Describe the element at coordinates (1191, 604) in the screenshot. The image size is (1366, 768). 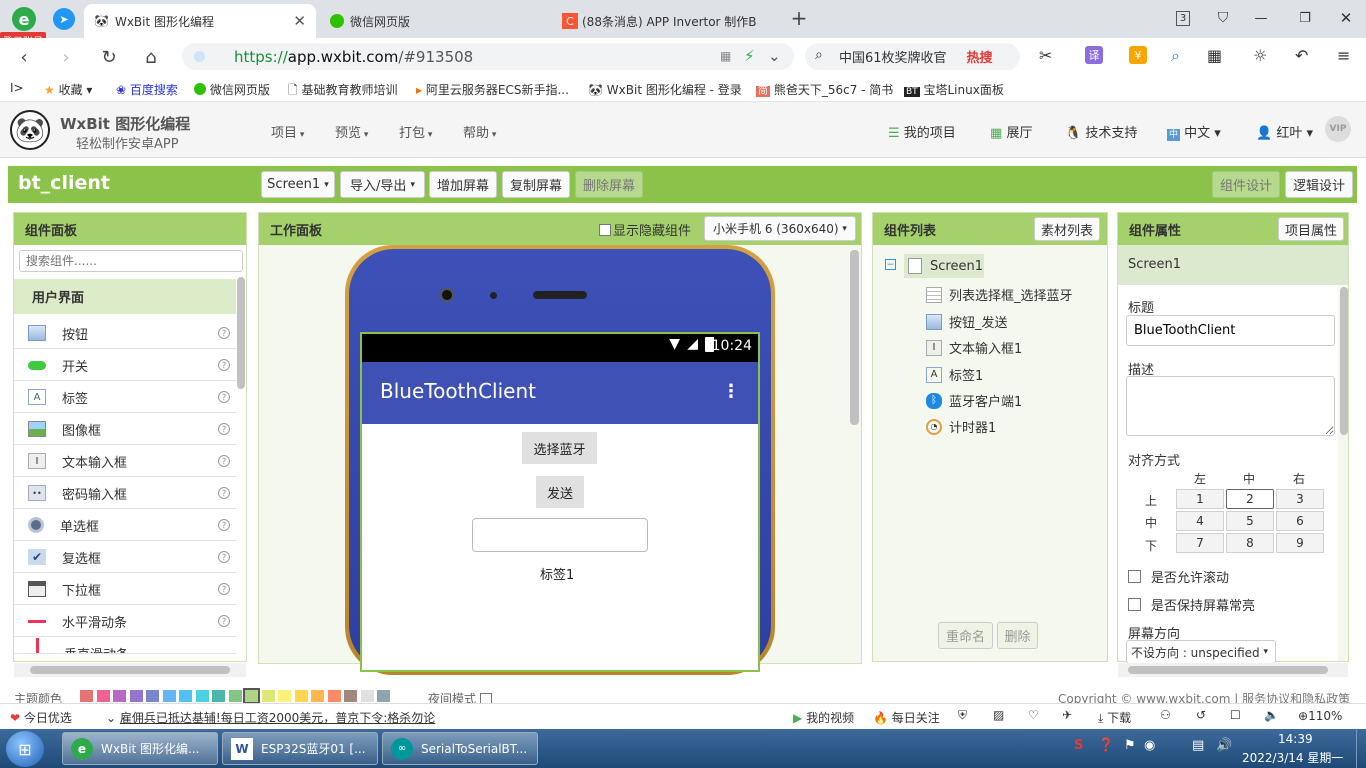
I see `keep-screen-on-toggle: 是否保持屏幕常亮` at that location.